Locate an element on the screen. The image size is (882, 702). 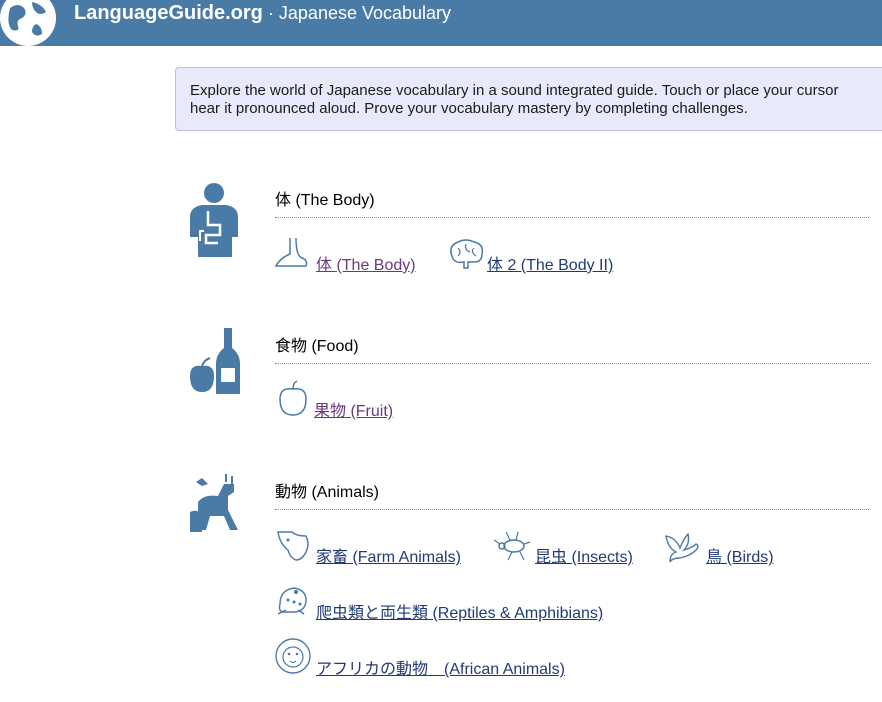
brand-name: LanguageGuide.org is located at coordinates (168, 13).